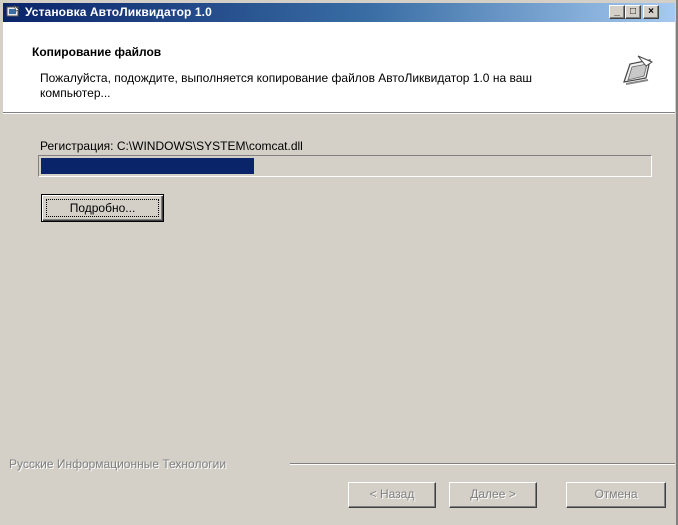 The image size is (678, 525). Describe the element at coordinates (97, 52) in the screenshot. I see `page-title: Копирование файлов` at that location.